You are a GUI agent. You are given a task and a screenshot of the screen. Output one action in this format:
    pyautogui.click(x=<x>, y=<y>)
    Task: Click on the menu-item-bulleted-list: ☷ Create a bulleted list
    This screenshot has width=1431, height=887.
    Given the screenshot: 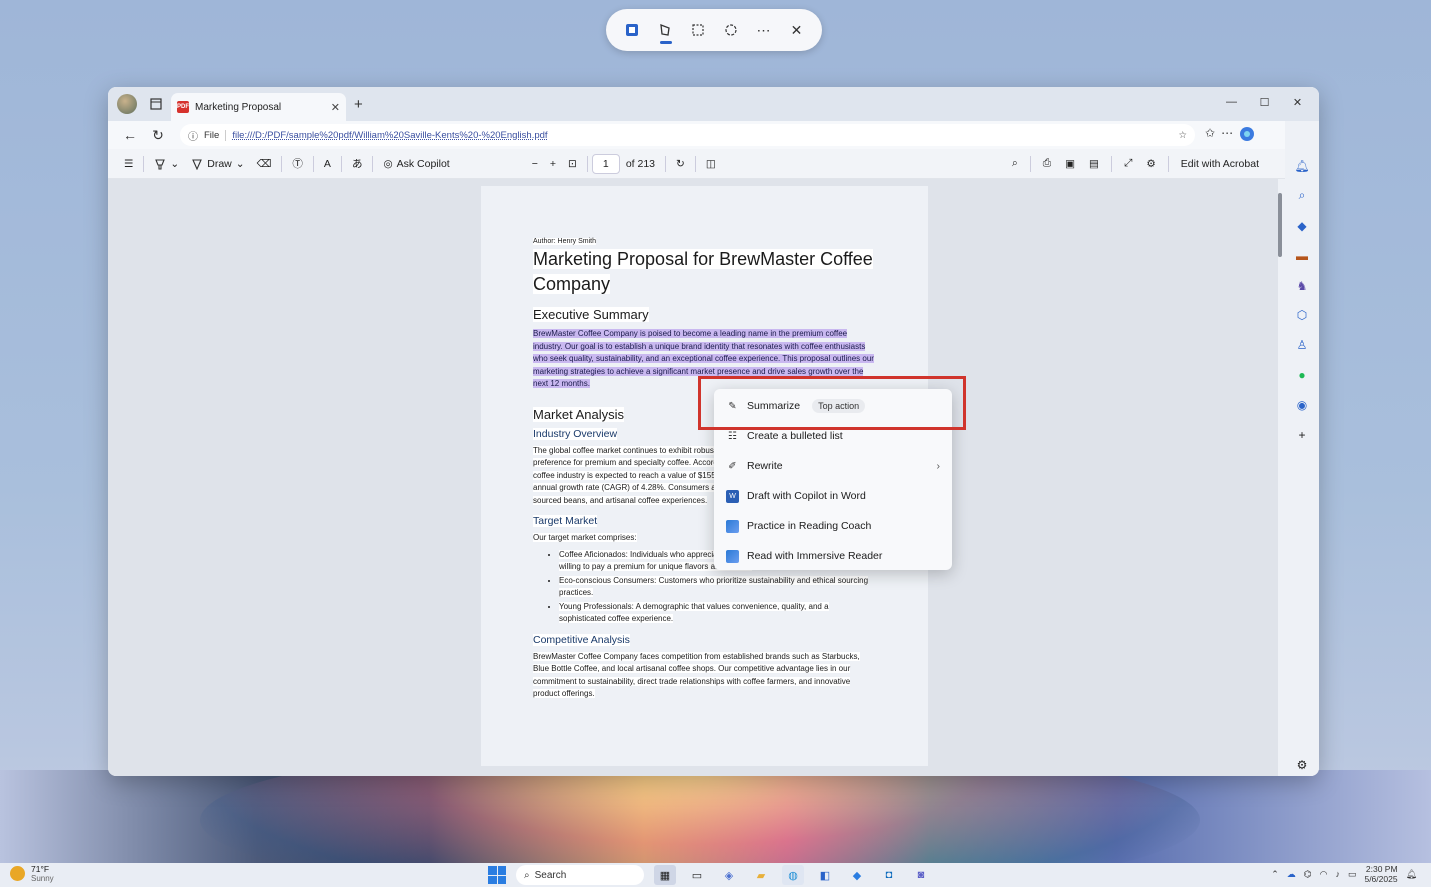 What is the action you would take?
    pyautogui.click(x=833, y=436)
    